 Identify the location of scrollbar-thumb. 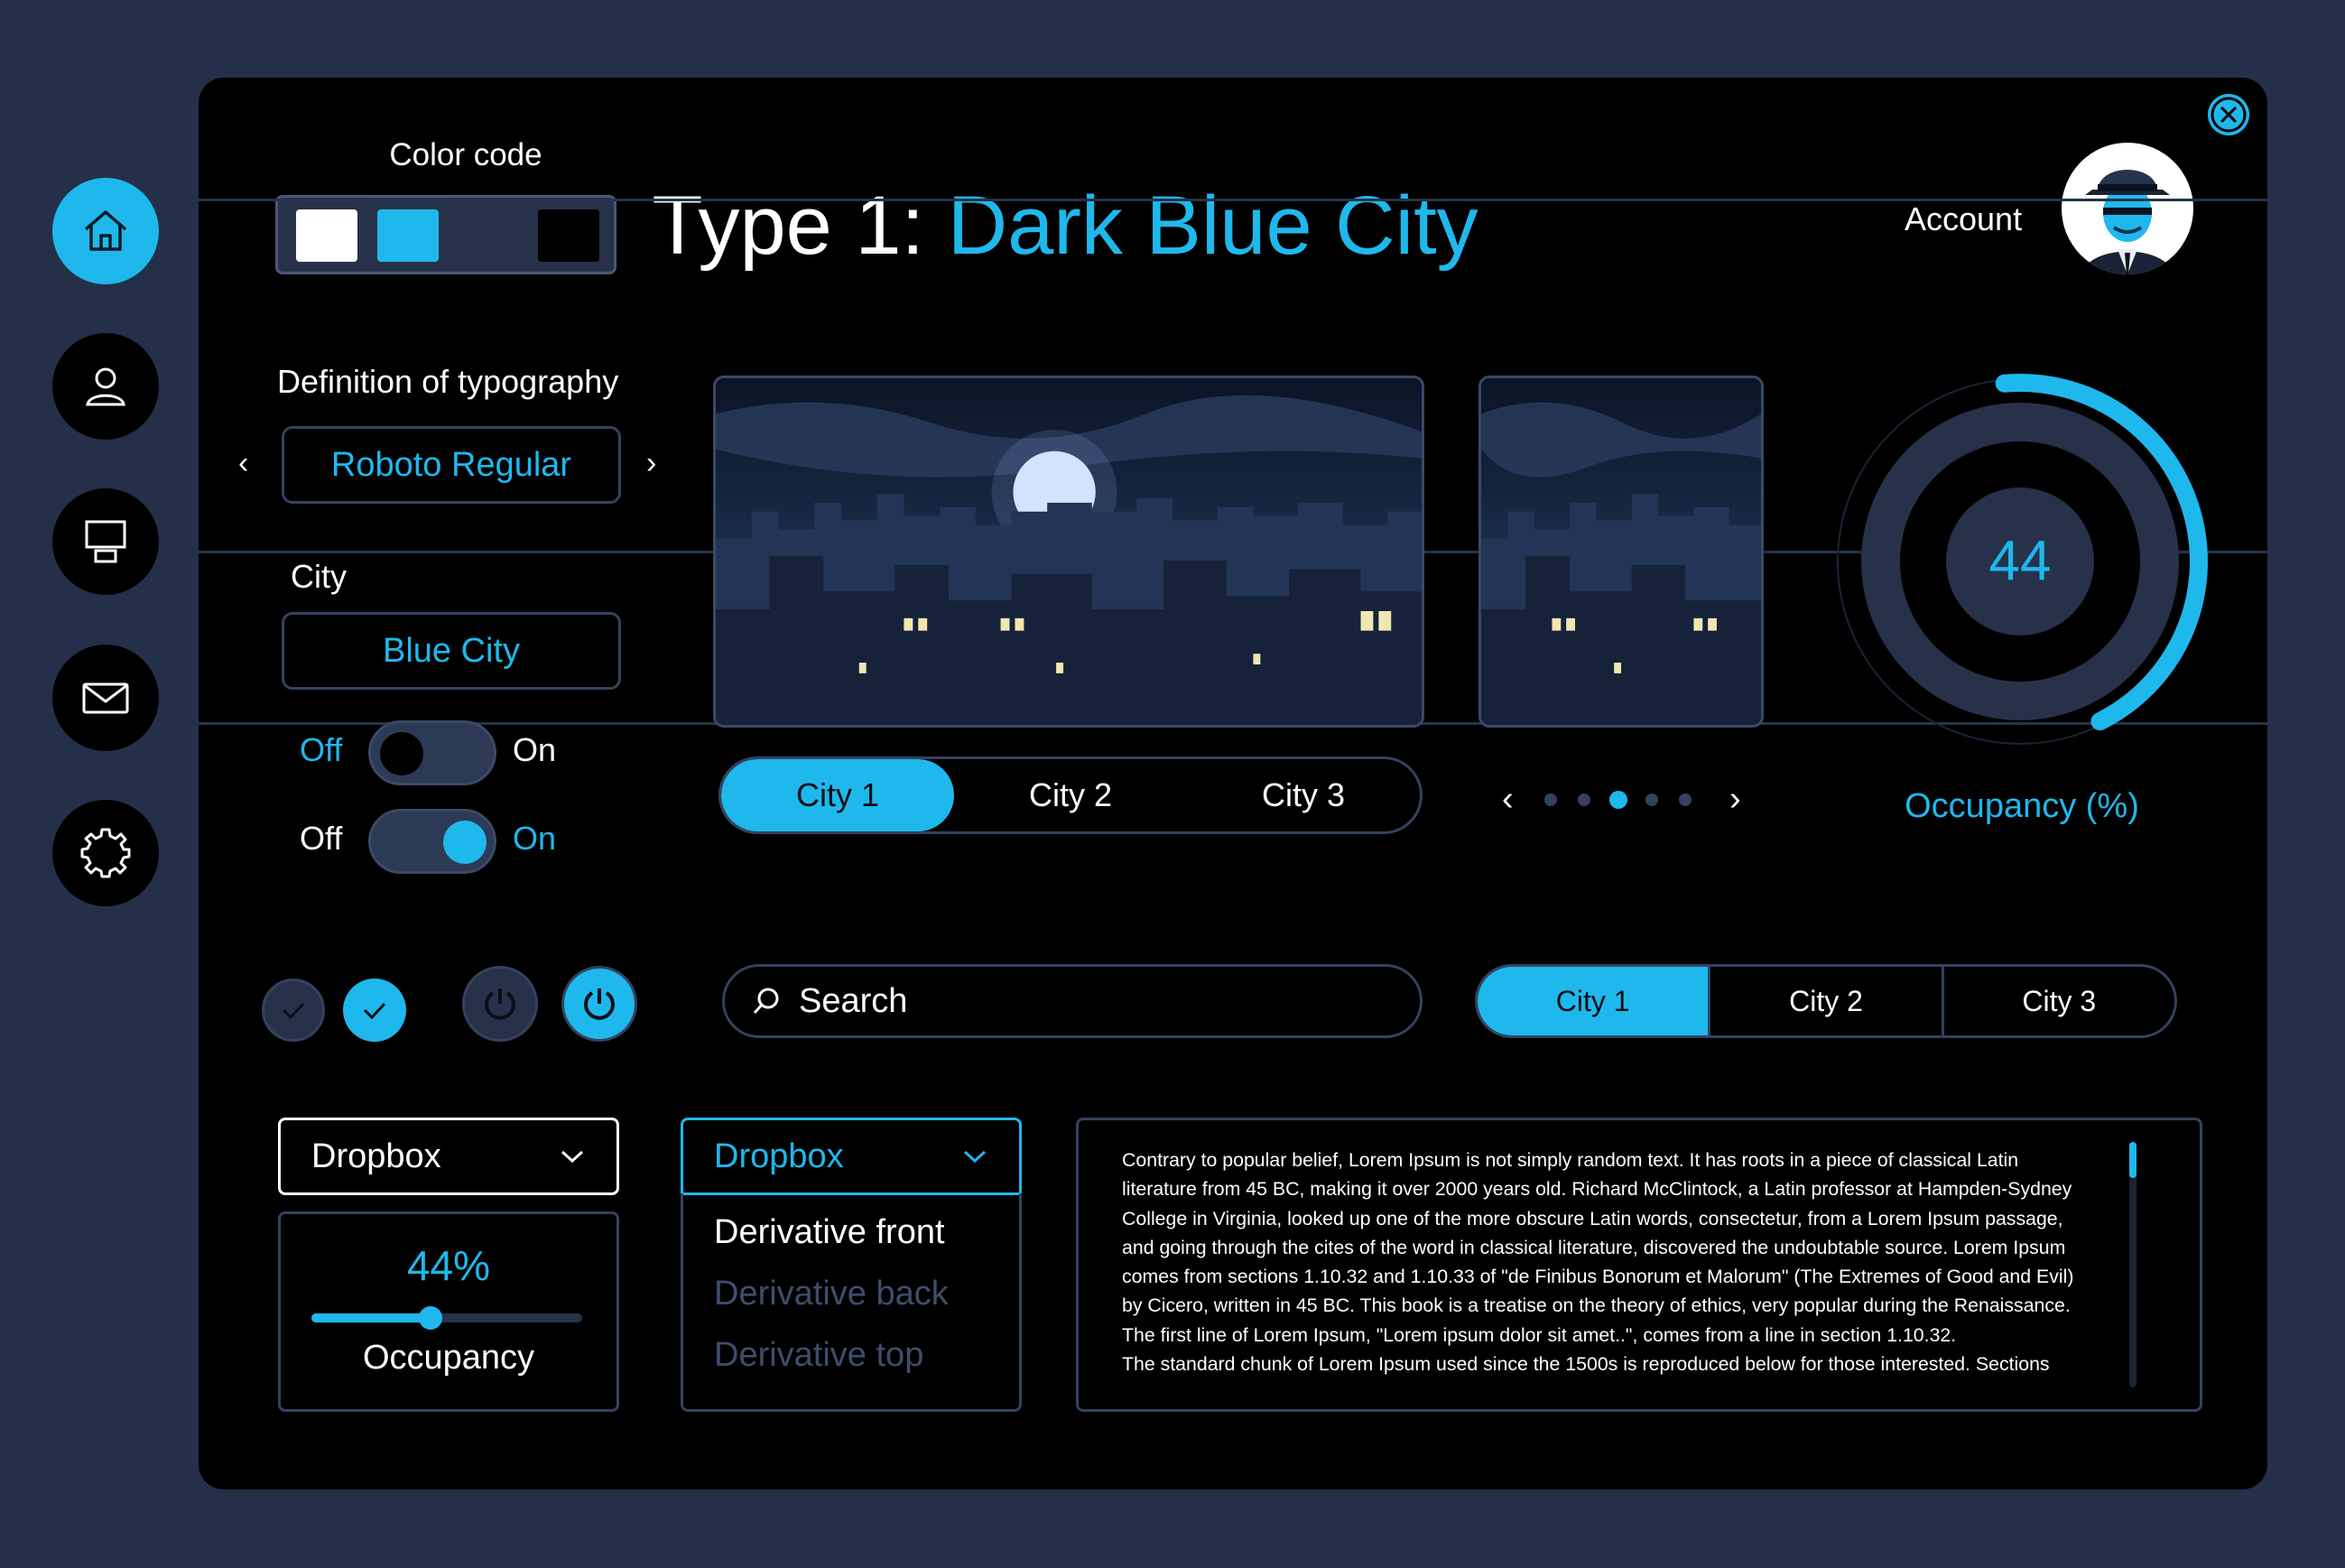
(2132, 1160).